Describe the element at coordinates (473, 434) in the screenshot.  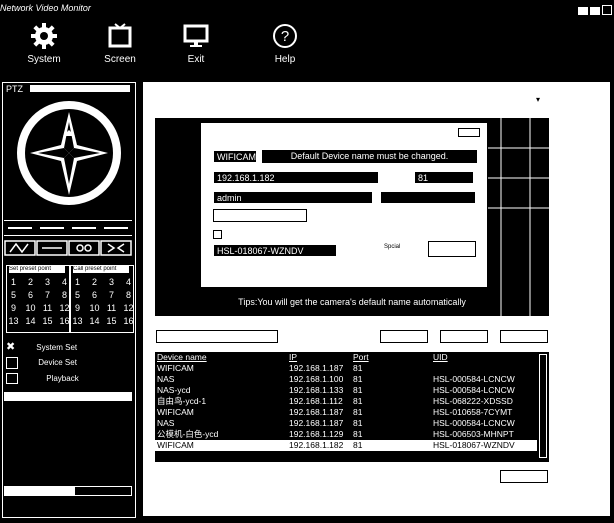
I see `cell-uid: HSL-006503-MHNPT` at that location.